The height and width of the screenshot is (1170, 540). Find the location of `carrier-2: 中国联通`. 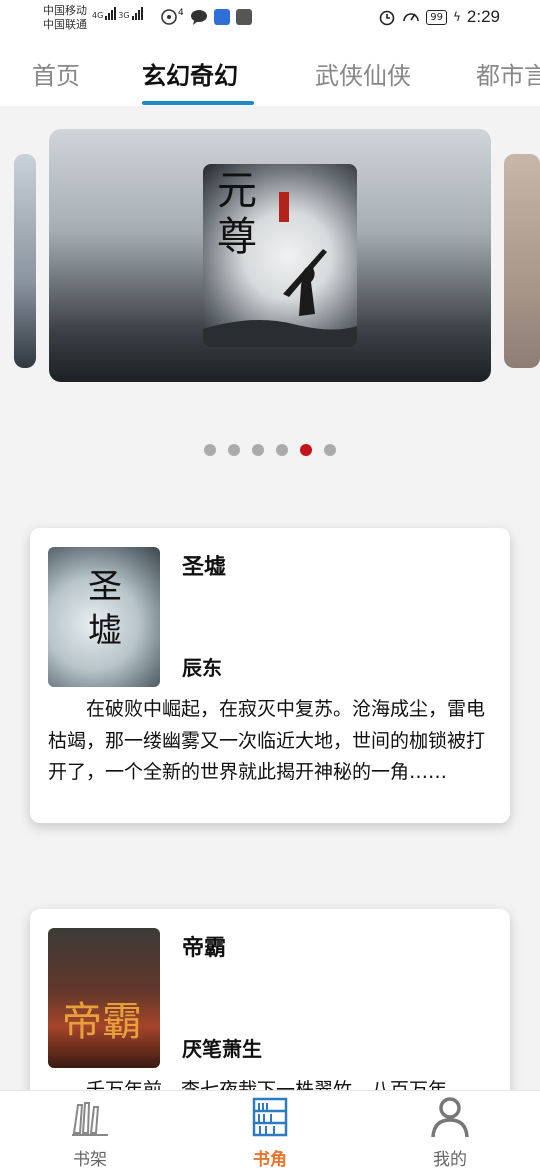

carrier-2: 中国联通 is located at coordinates (65, 24).